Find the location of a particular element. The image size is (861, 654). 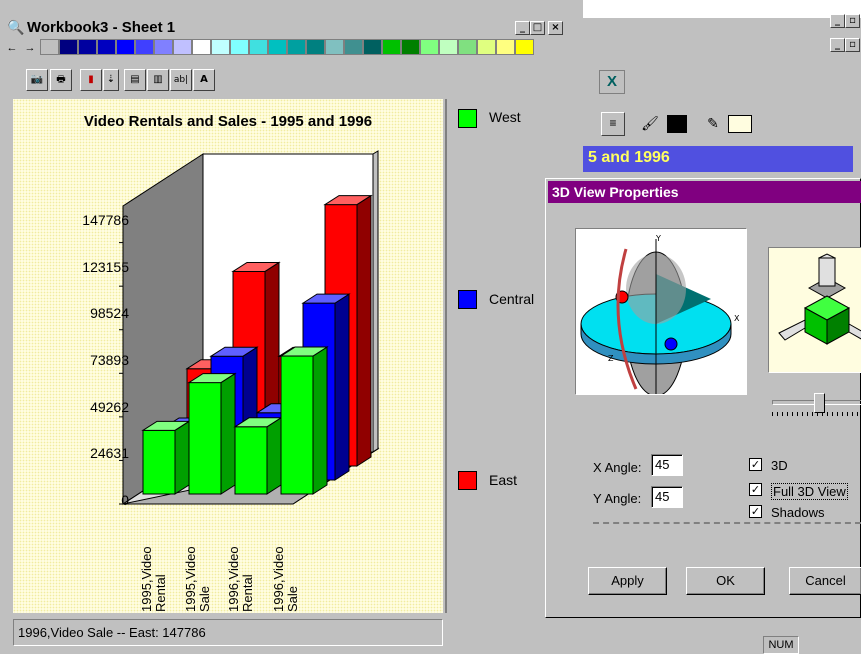

dialog-title: 3D View Properties is located at coordinates (615, 192).